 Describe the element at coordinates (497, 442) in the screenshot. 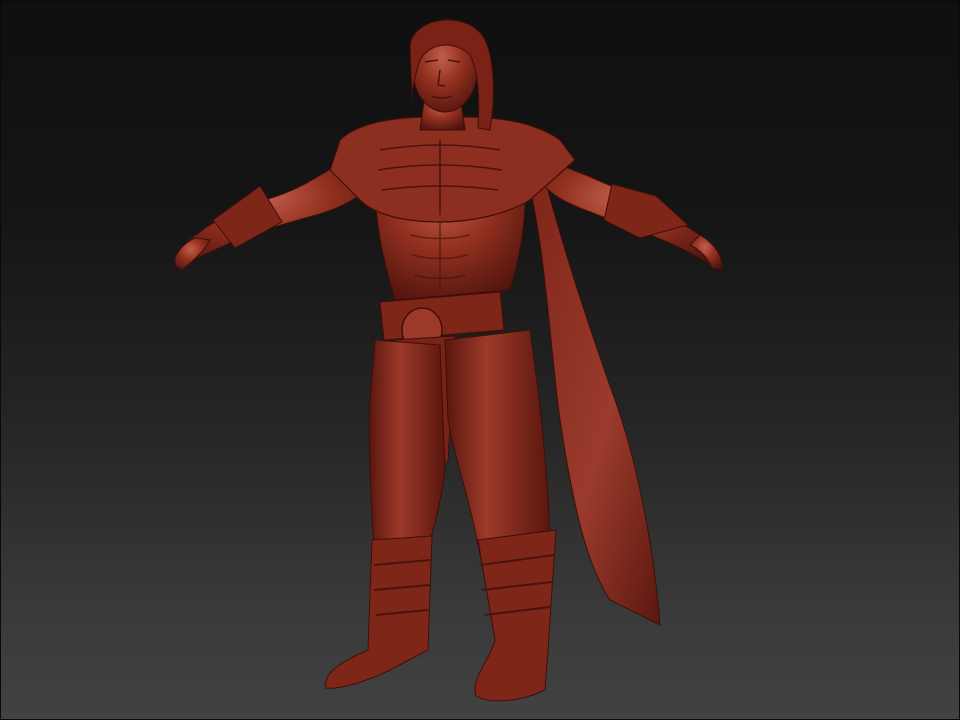

I see `right-leg` at that location.